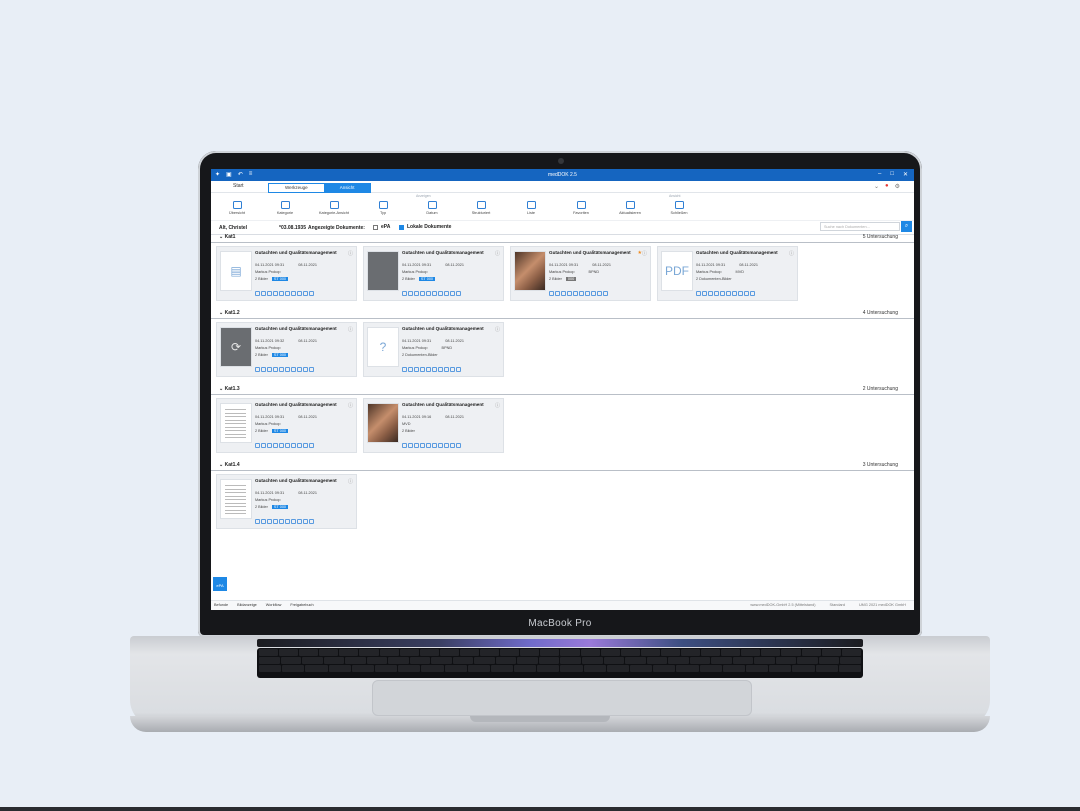 This screenshot has width=1080, height=811. Describe the element at coordinates (481, 208) in the screenshot. I see `ribbon-button-strukturiert: Strukturiert` at that location.